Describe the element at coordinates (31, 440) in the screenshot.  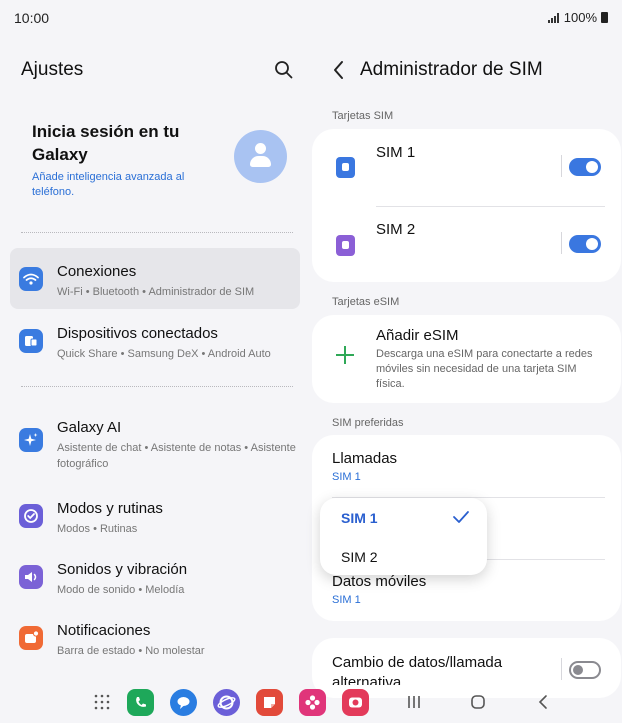
I see `sparkle-icon` at that location.